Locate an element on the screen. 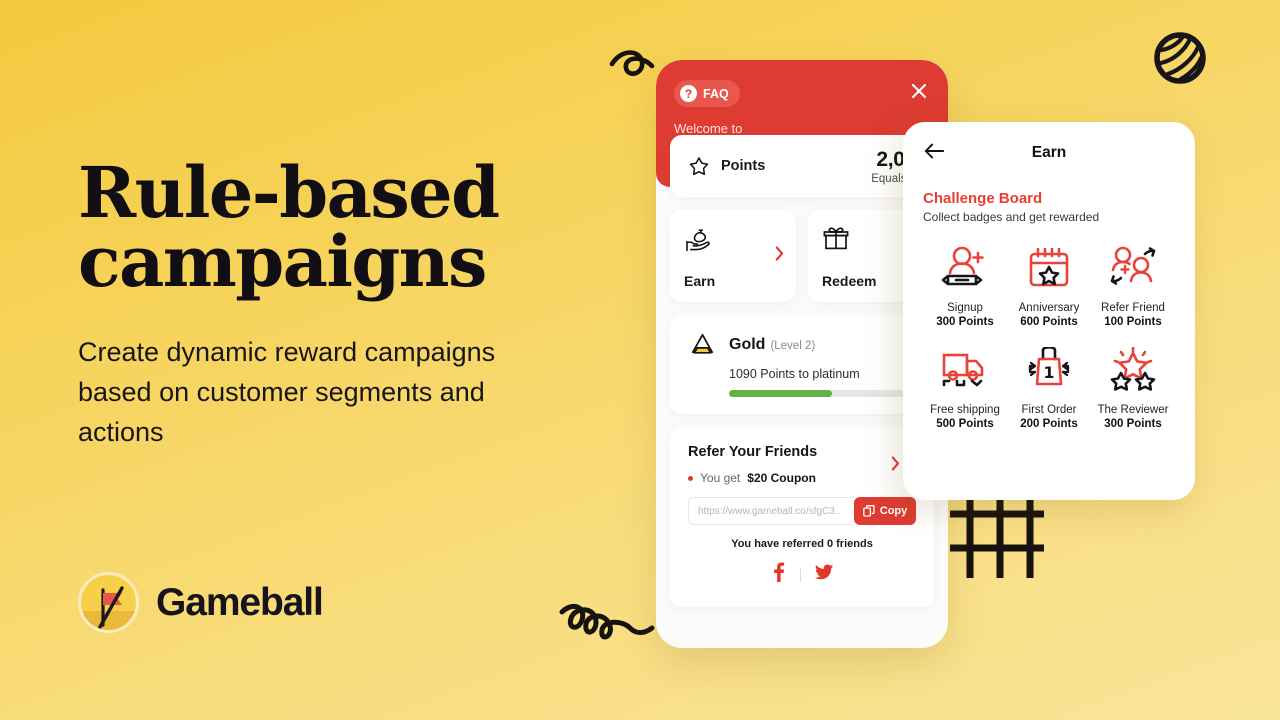 The image size is (1280, 720). badge-points: 600 Points is located at coordinates (1049, 322).